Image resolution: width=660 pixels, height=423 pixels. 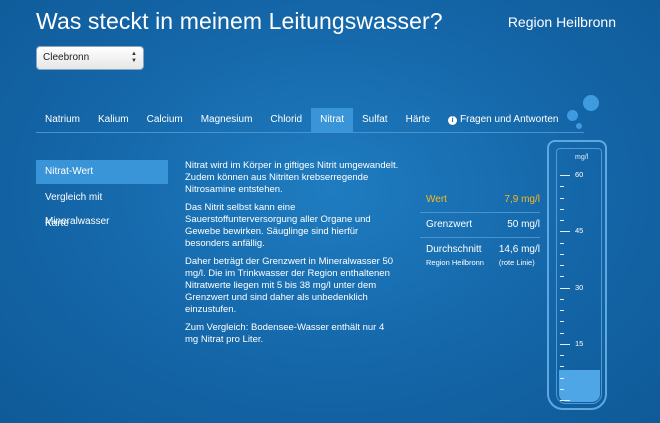 What do you see at coordinates (480, 200) in the screenshot?
I see `wert-row: Wert 7,9 mg/l` at bounding box center [480, 200].